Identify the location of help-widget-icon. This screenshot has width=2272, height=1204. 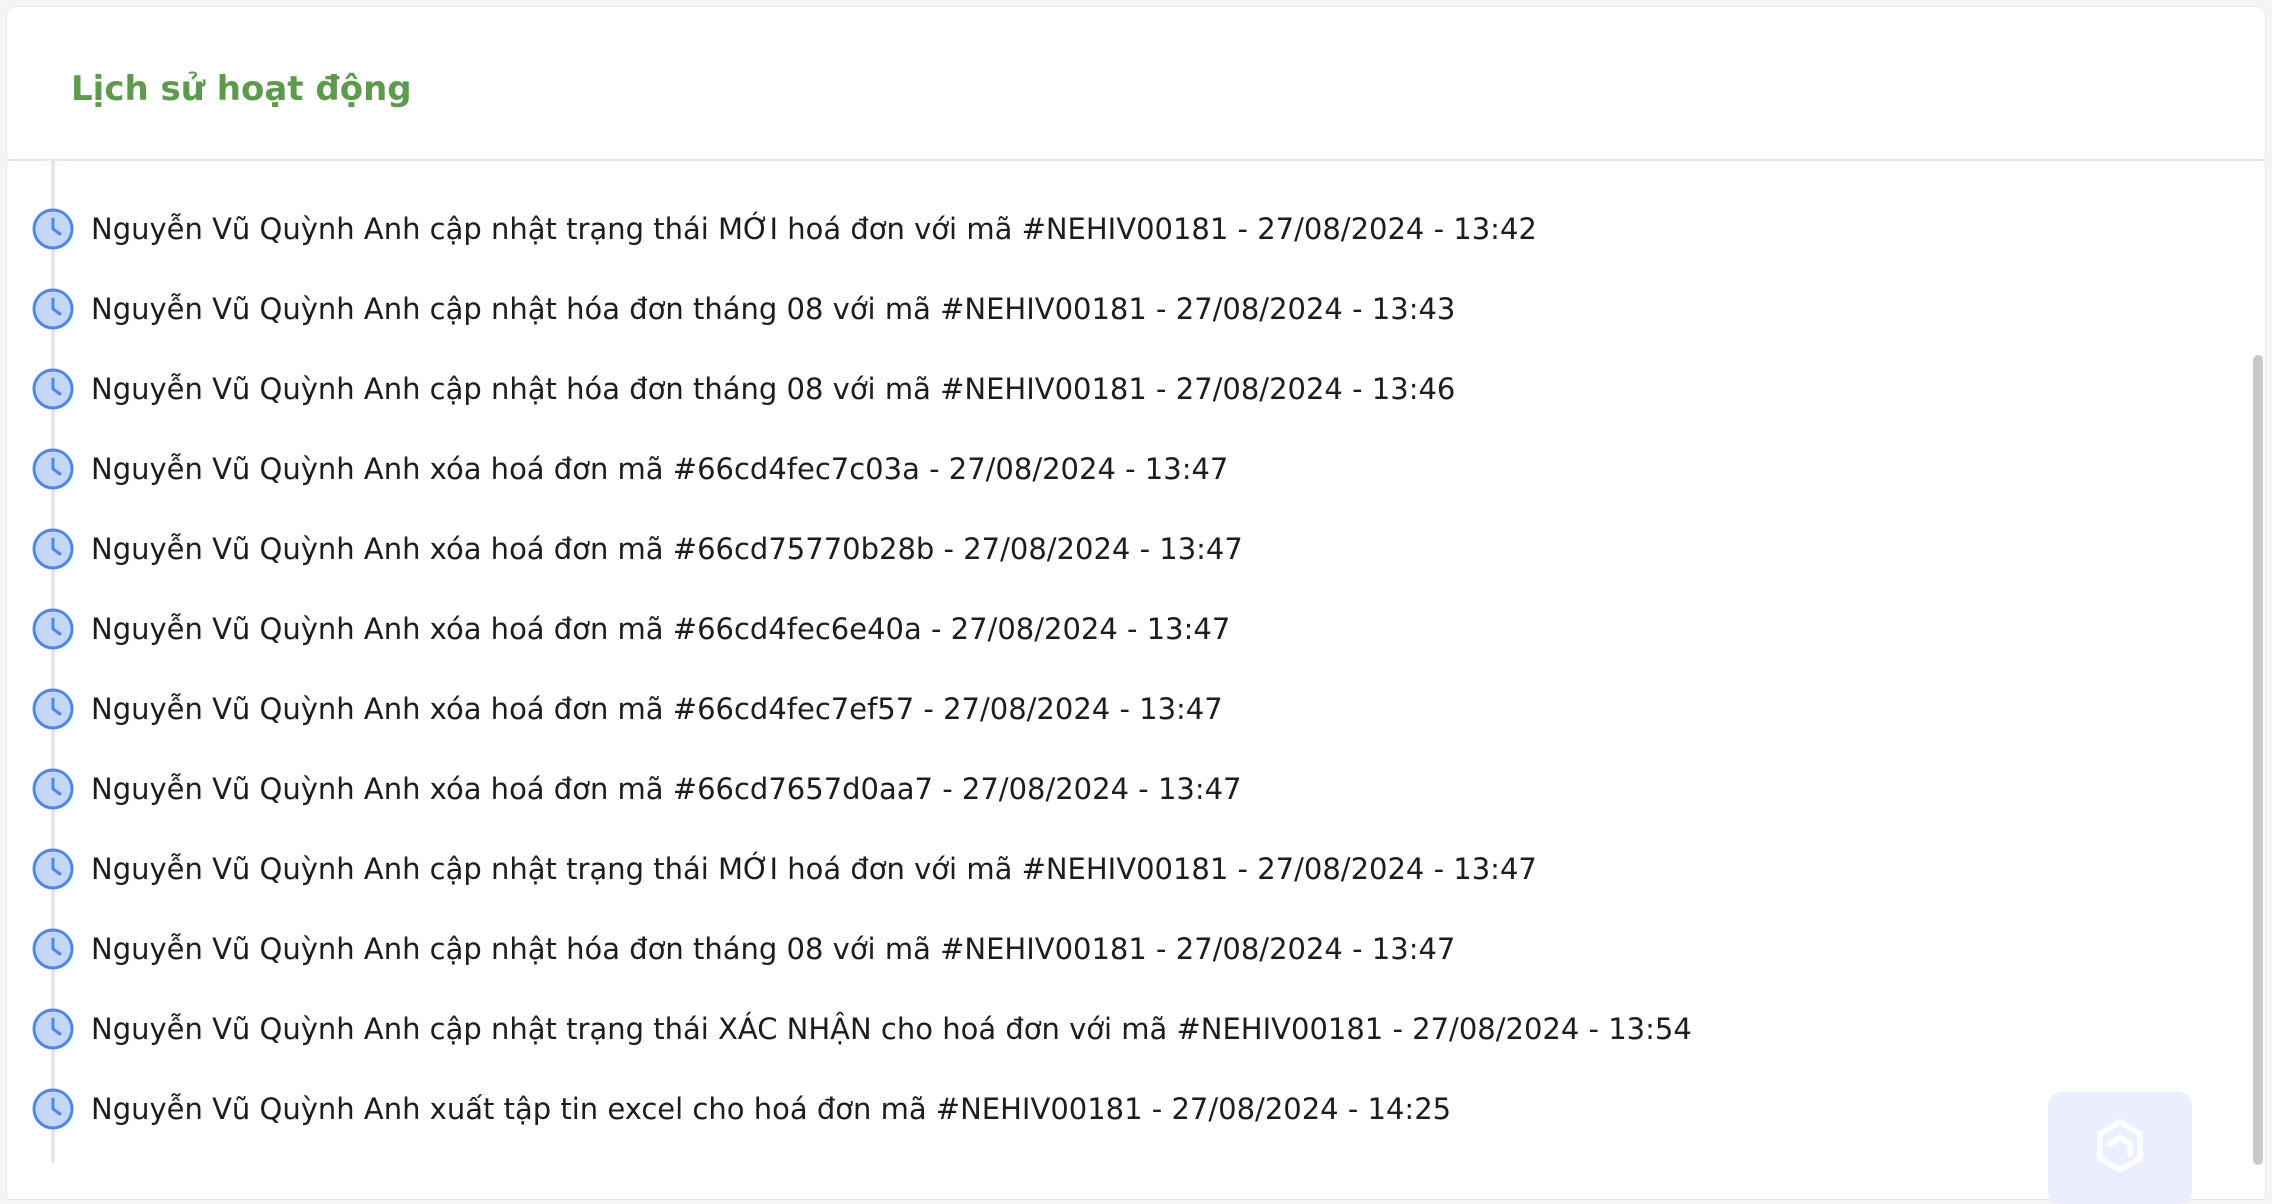
(2120, 1146).